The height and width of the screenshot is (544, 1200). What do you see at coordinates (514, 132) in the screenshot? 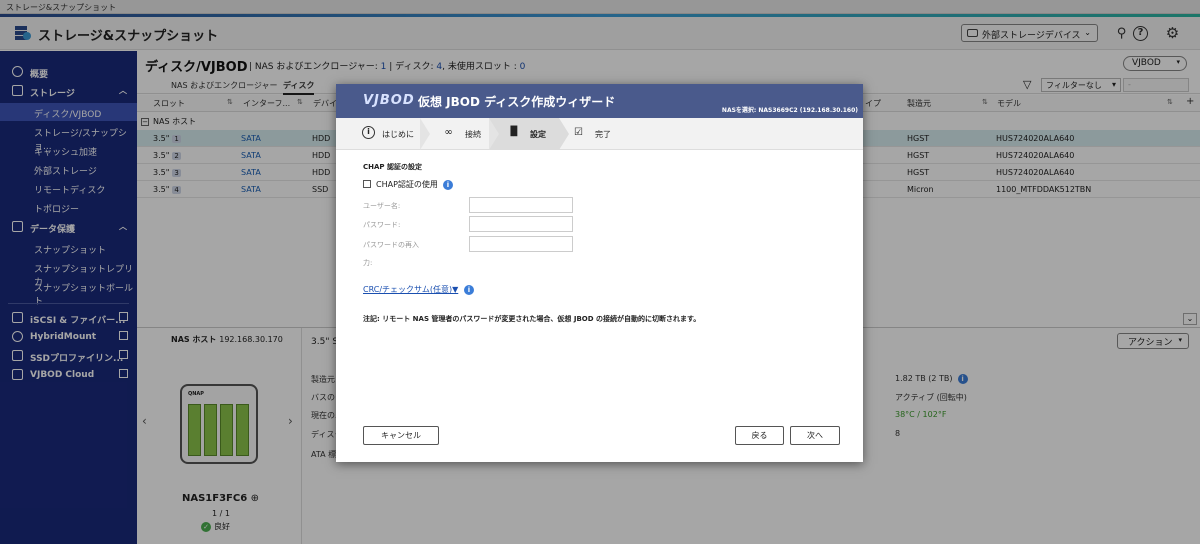
I see `settings-icon: ▐▌` at bounding box center [514, 132].